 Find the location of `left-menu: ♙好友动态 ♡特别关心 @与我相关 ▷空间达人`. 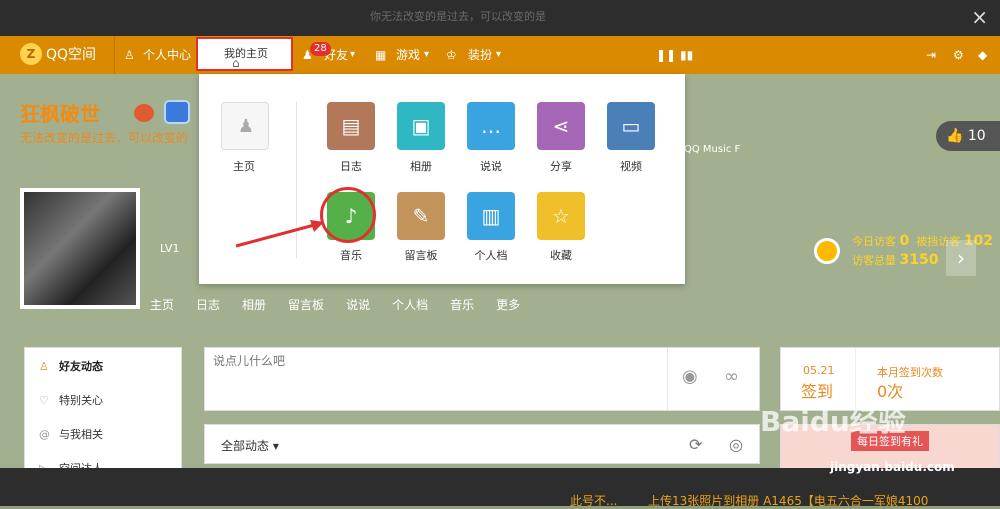

left-menu: ♙好友动态 ♡特别关心 @与我相关 ▷空间达人 is located at coordinates (103, 412).